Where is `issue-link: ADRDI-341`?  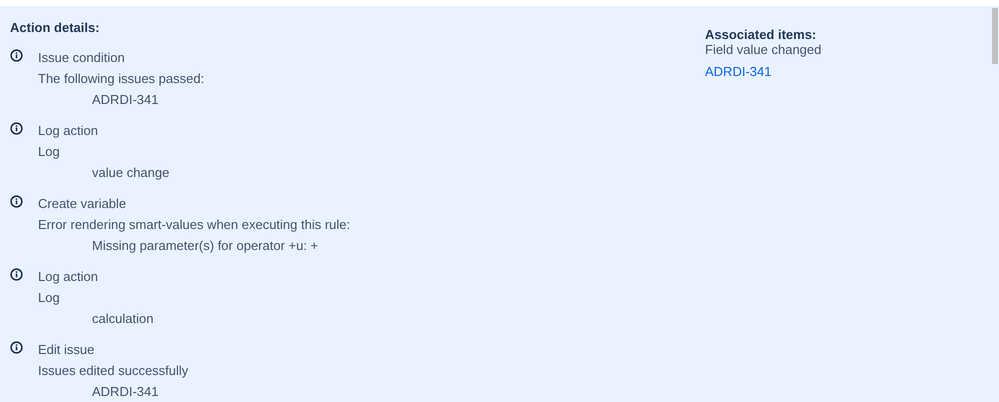 issue-link: ADRDI-341 is located at coordinates (738, 71).